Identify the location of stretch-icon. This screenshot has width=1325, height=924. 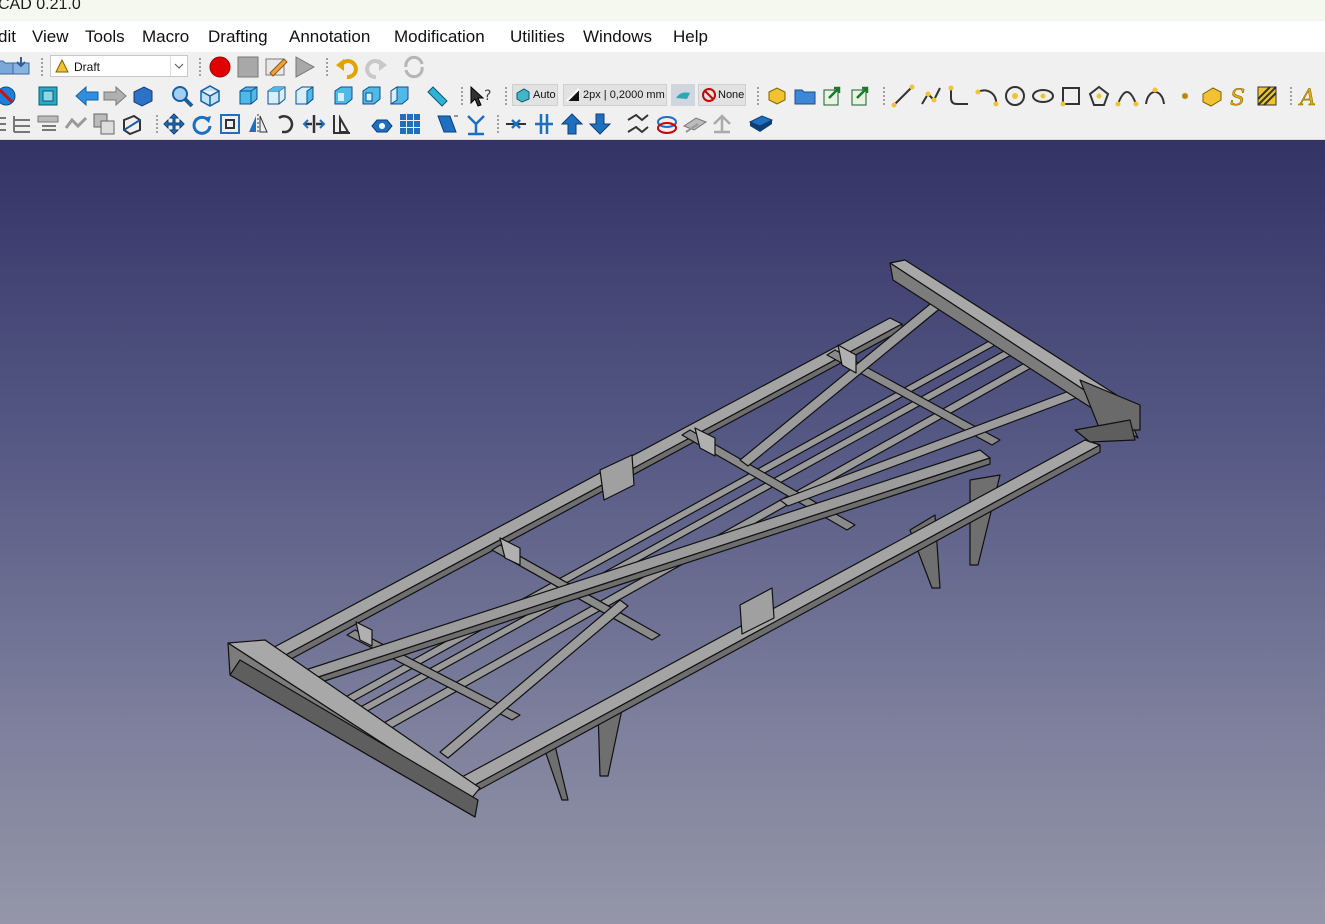
(314, 124).